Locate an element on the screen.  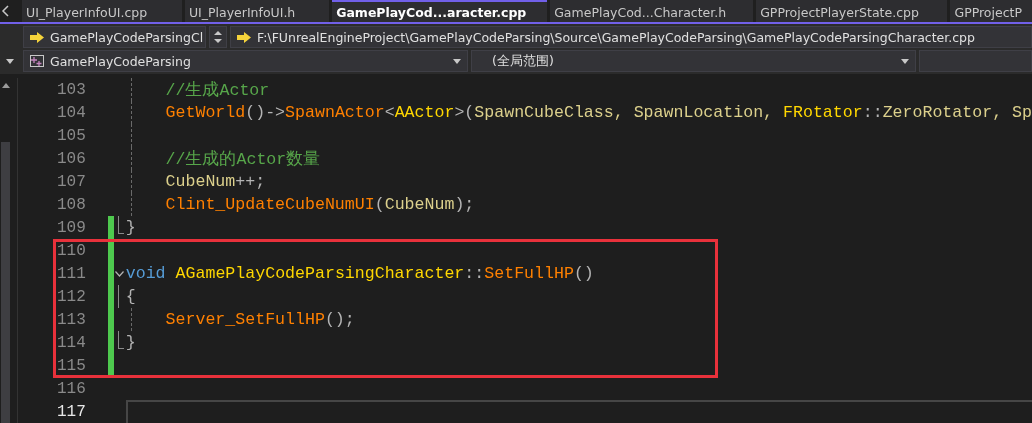
code-line: void AGamePlayCodeParsingCharacter::SetFullHP() is located at coordinates (359, 273).